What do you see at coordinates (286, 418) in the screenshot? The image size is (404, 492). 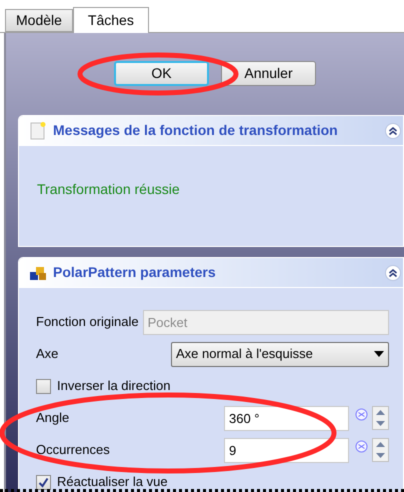 I see `input-field: 360 °` at bounding box center [286, 418].